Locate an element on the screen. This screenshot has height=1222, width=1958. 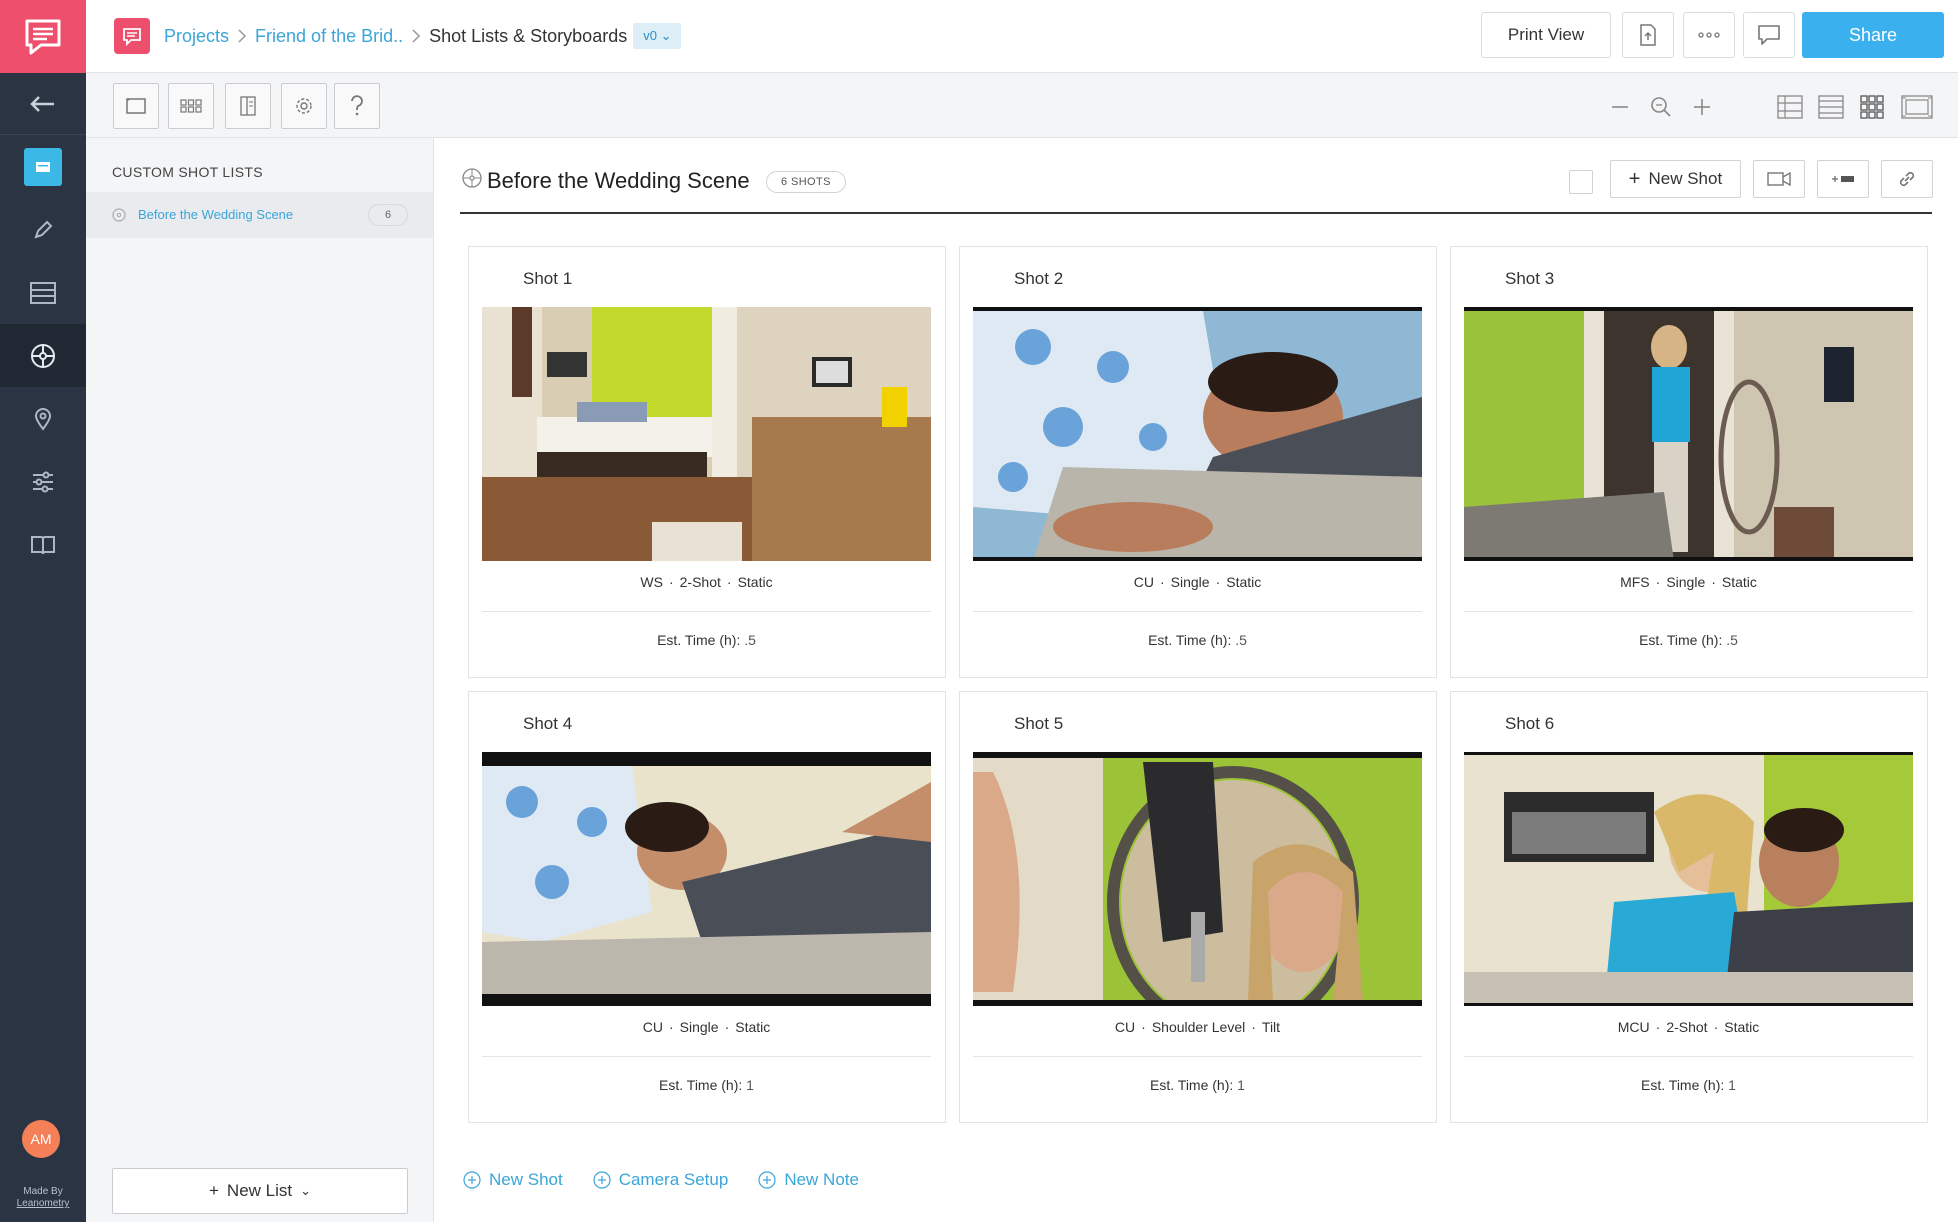
grid-view-button is located at coordinates (191, 106).